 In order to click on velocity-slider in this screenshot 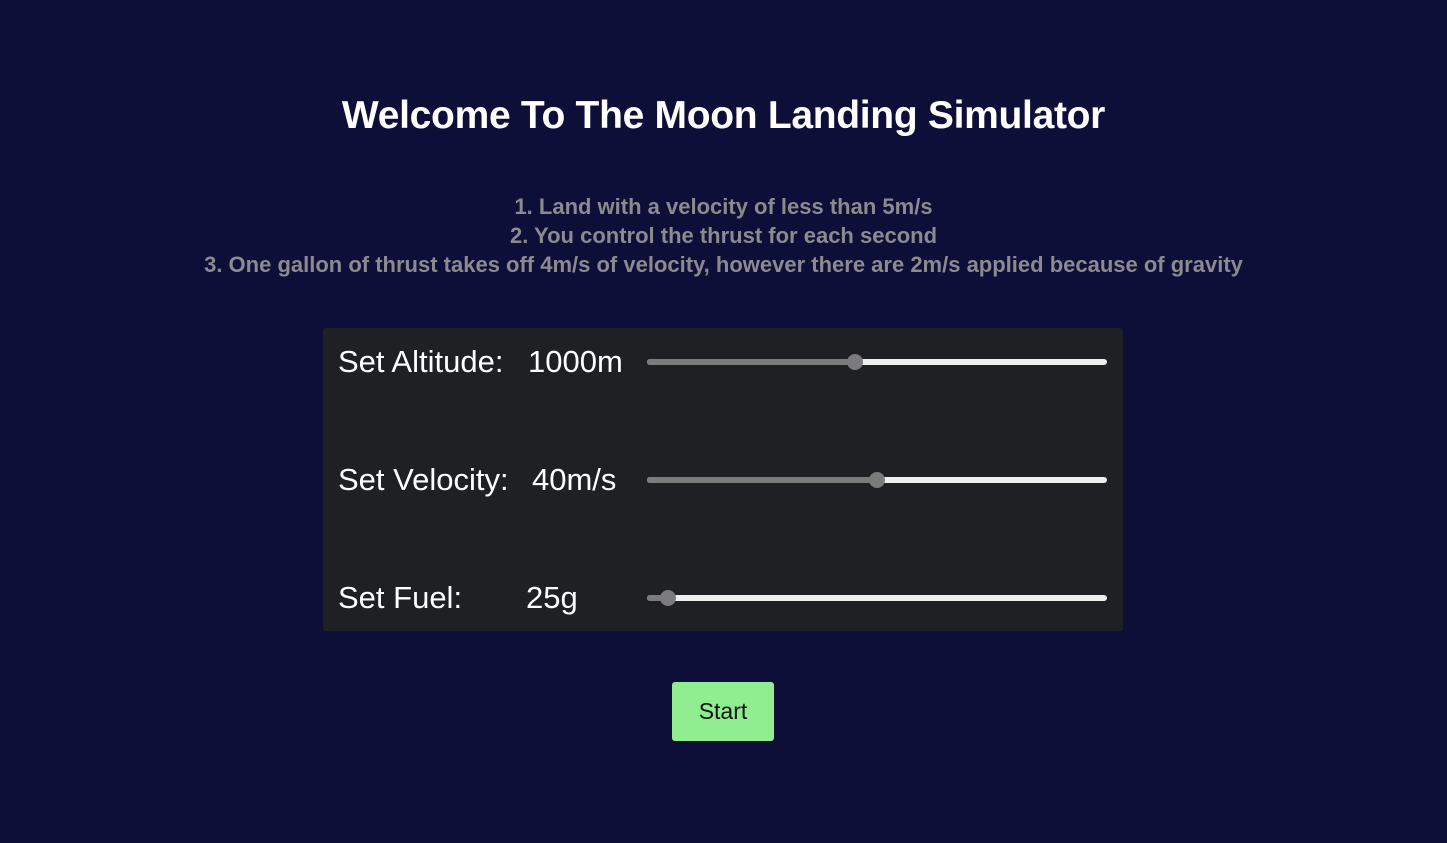, I will do `click(877, 480)`.